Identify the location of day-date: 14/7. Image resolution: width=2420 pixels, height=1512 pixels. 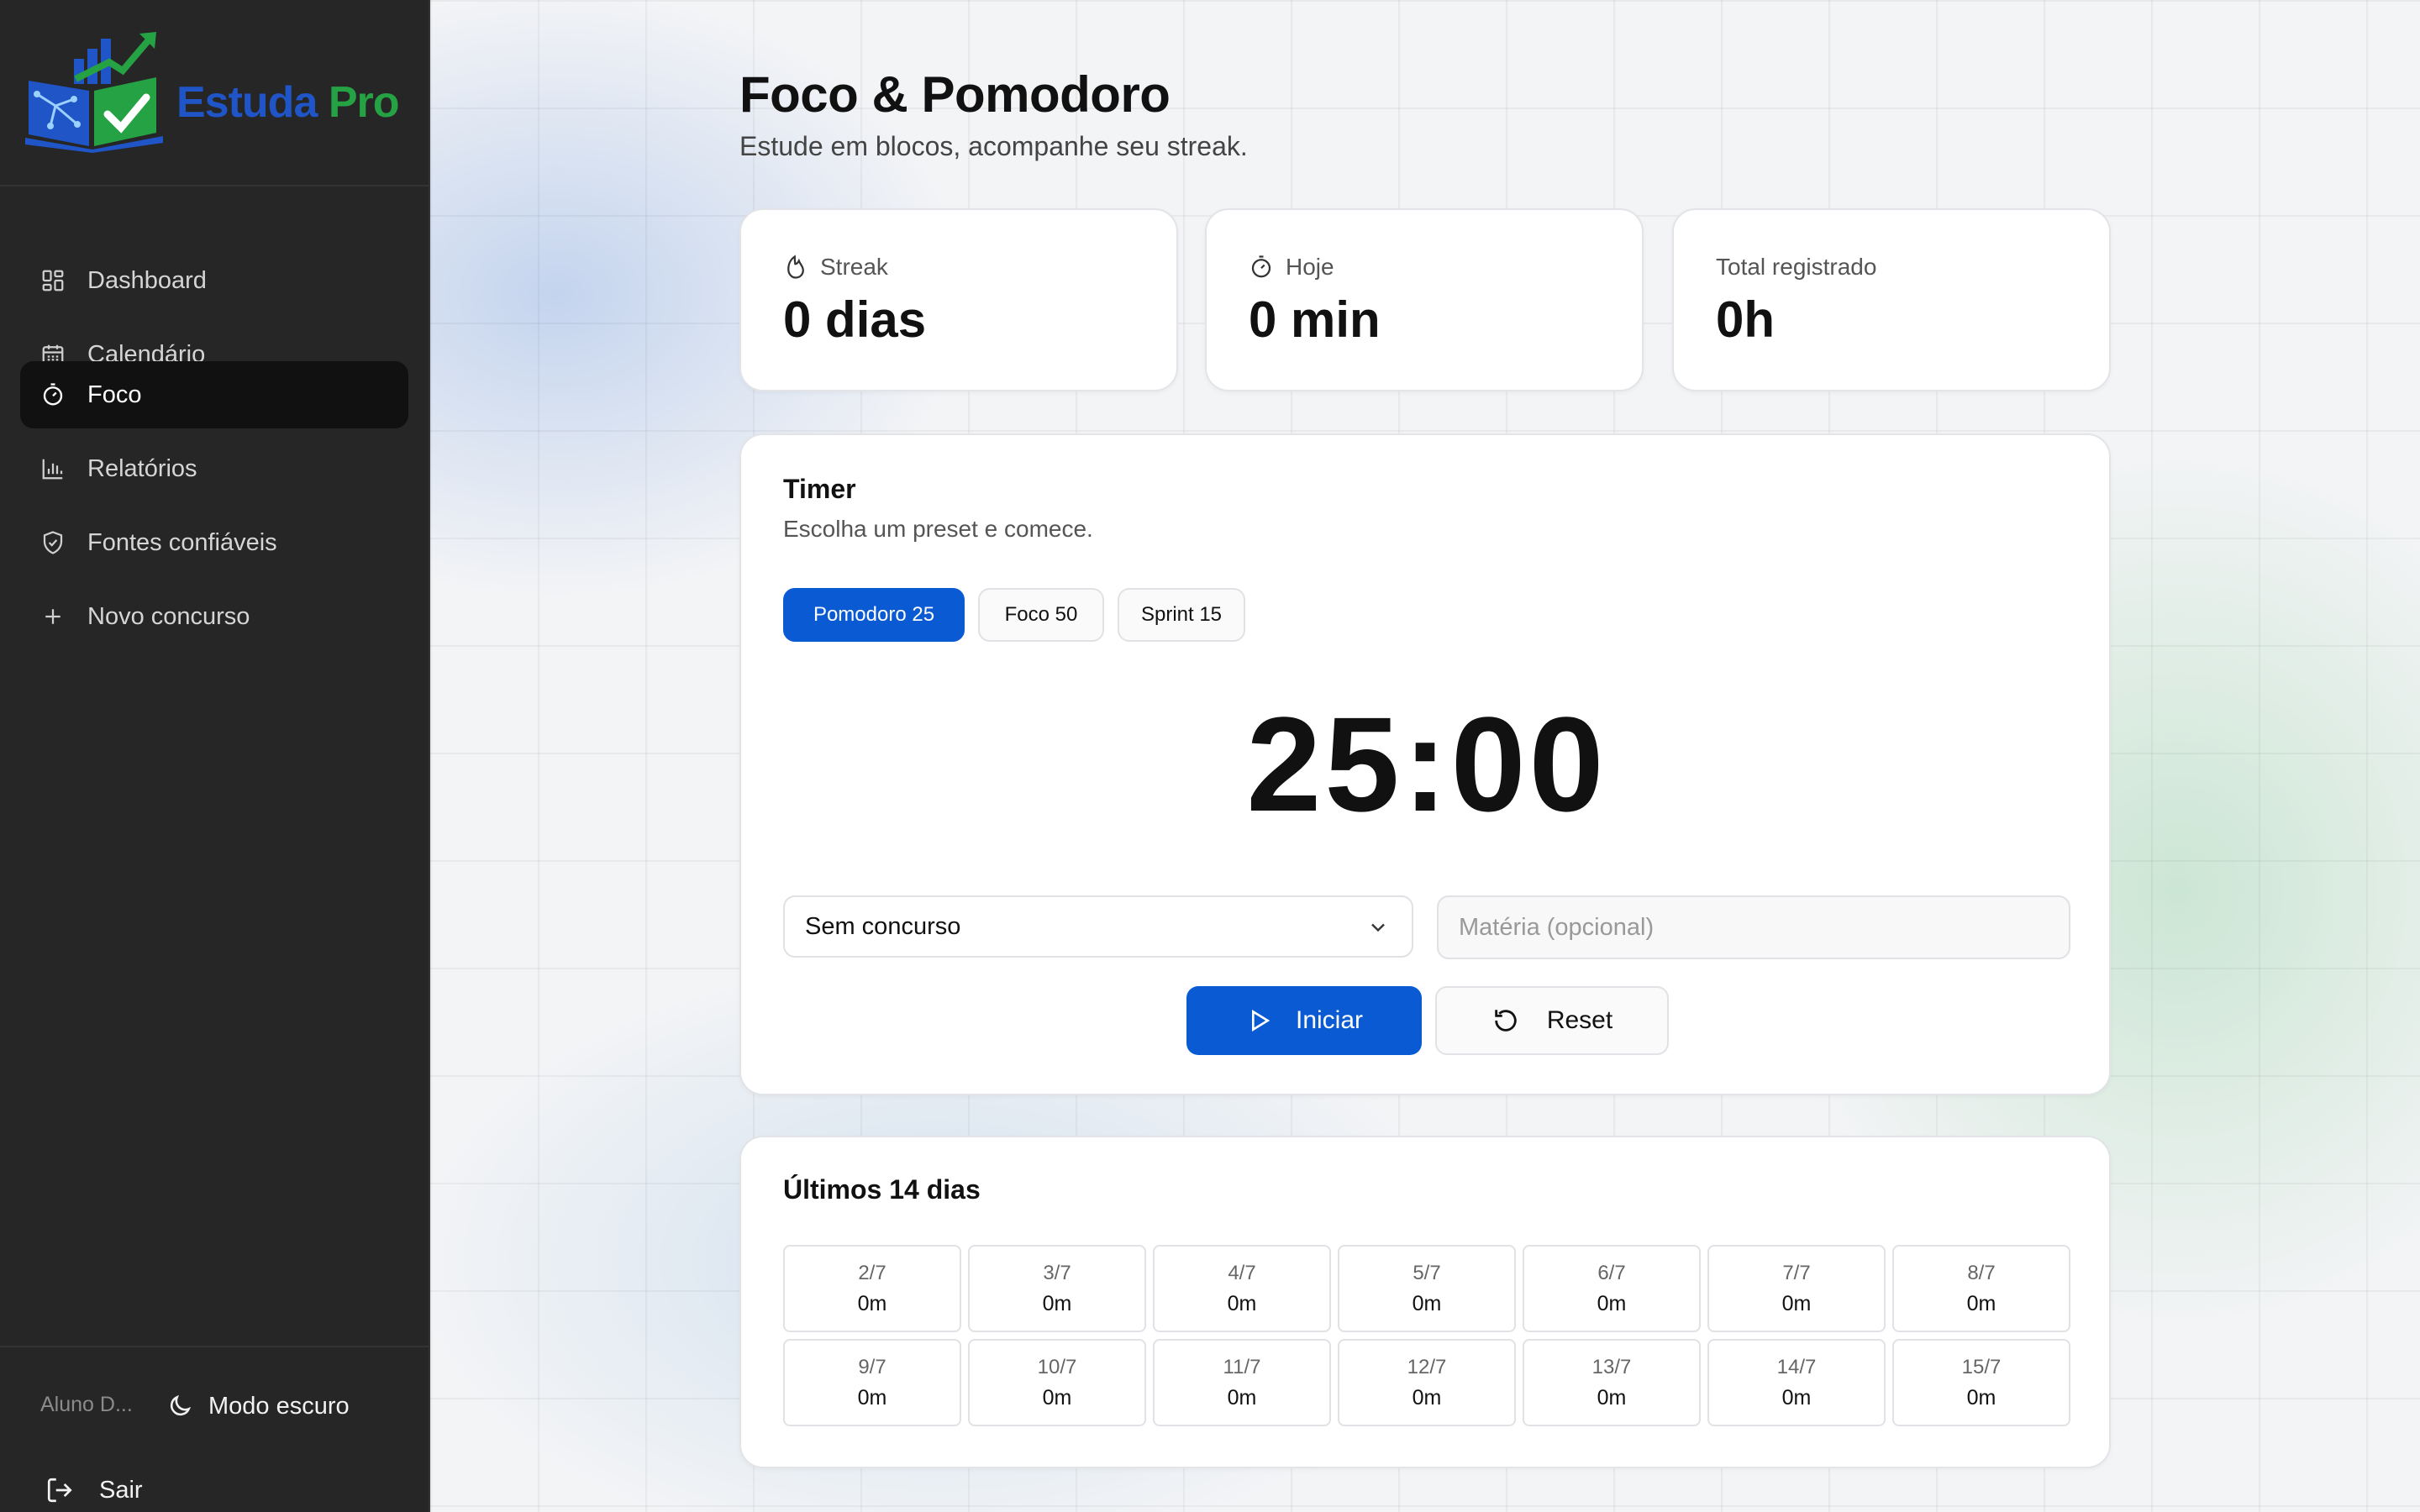
(1797, 1367).